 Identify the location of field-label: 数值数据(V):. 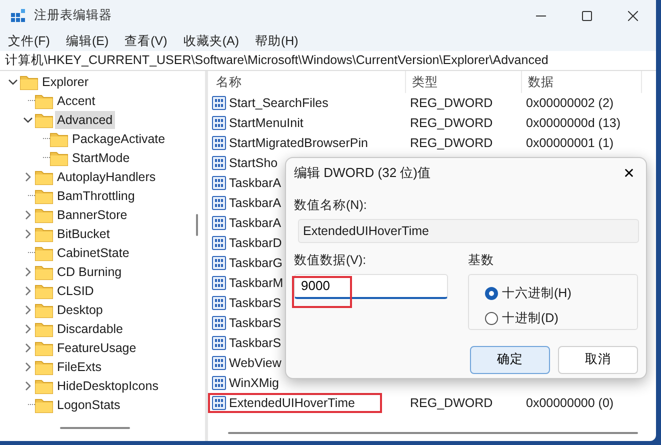
(331, 260).